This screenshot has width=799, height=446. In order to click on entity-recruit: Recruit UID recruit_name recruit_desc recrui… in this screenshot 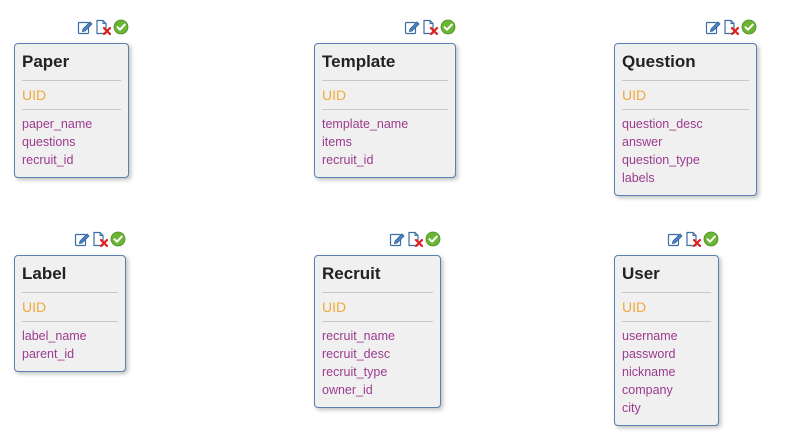, I will do `click(377, 331)`.